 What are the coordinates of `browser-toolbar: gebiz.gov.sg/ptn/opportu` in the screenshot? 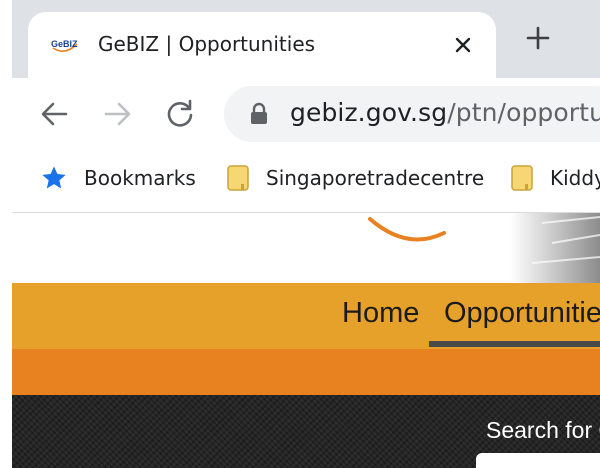 It's located at (306, 113).